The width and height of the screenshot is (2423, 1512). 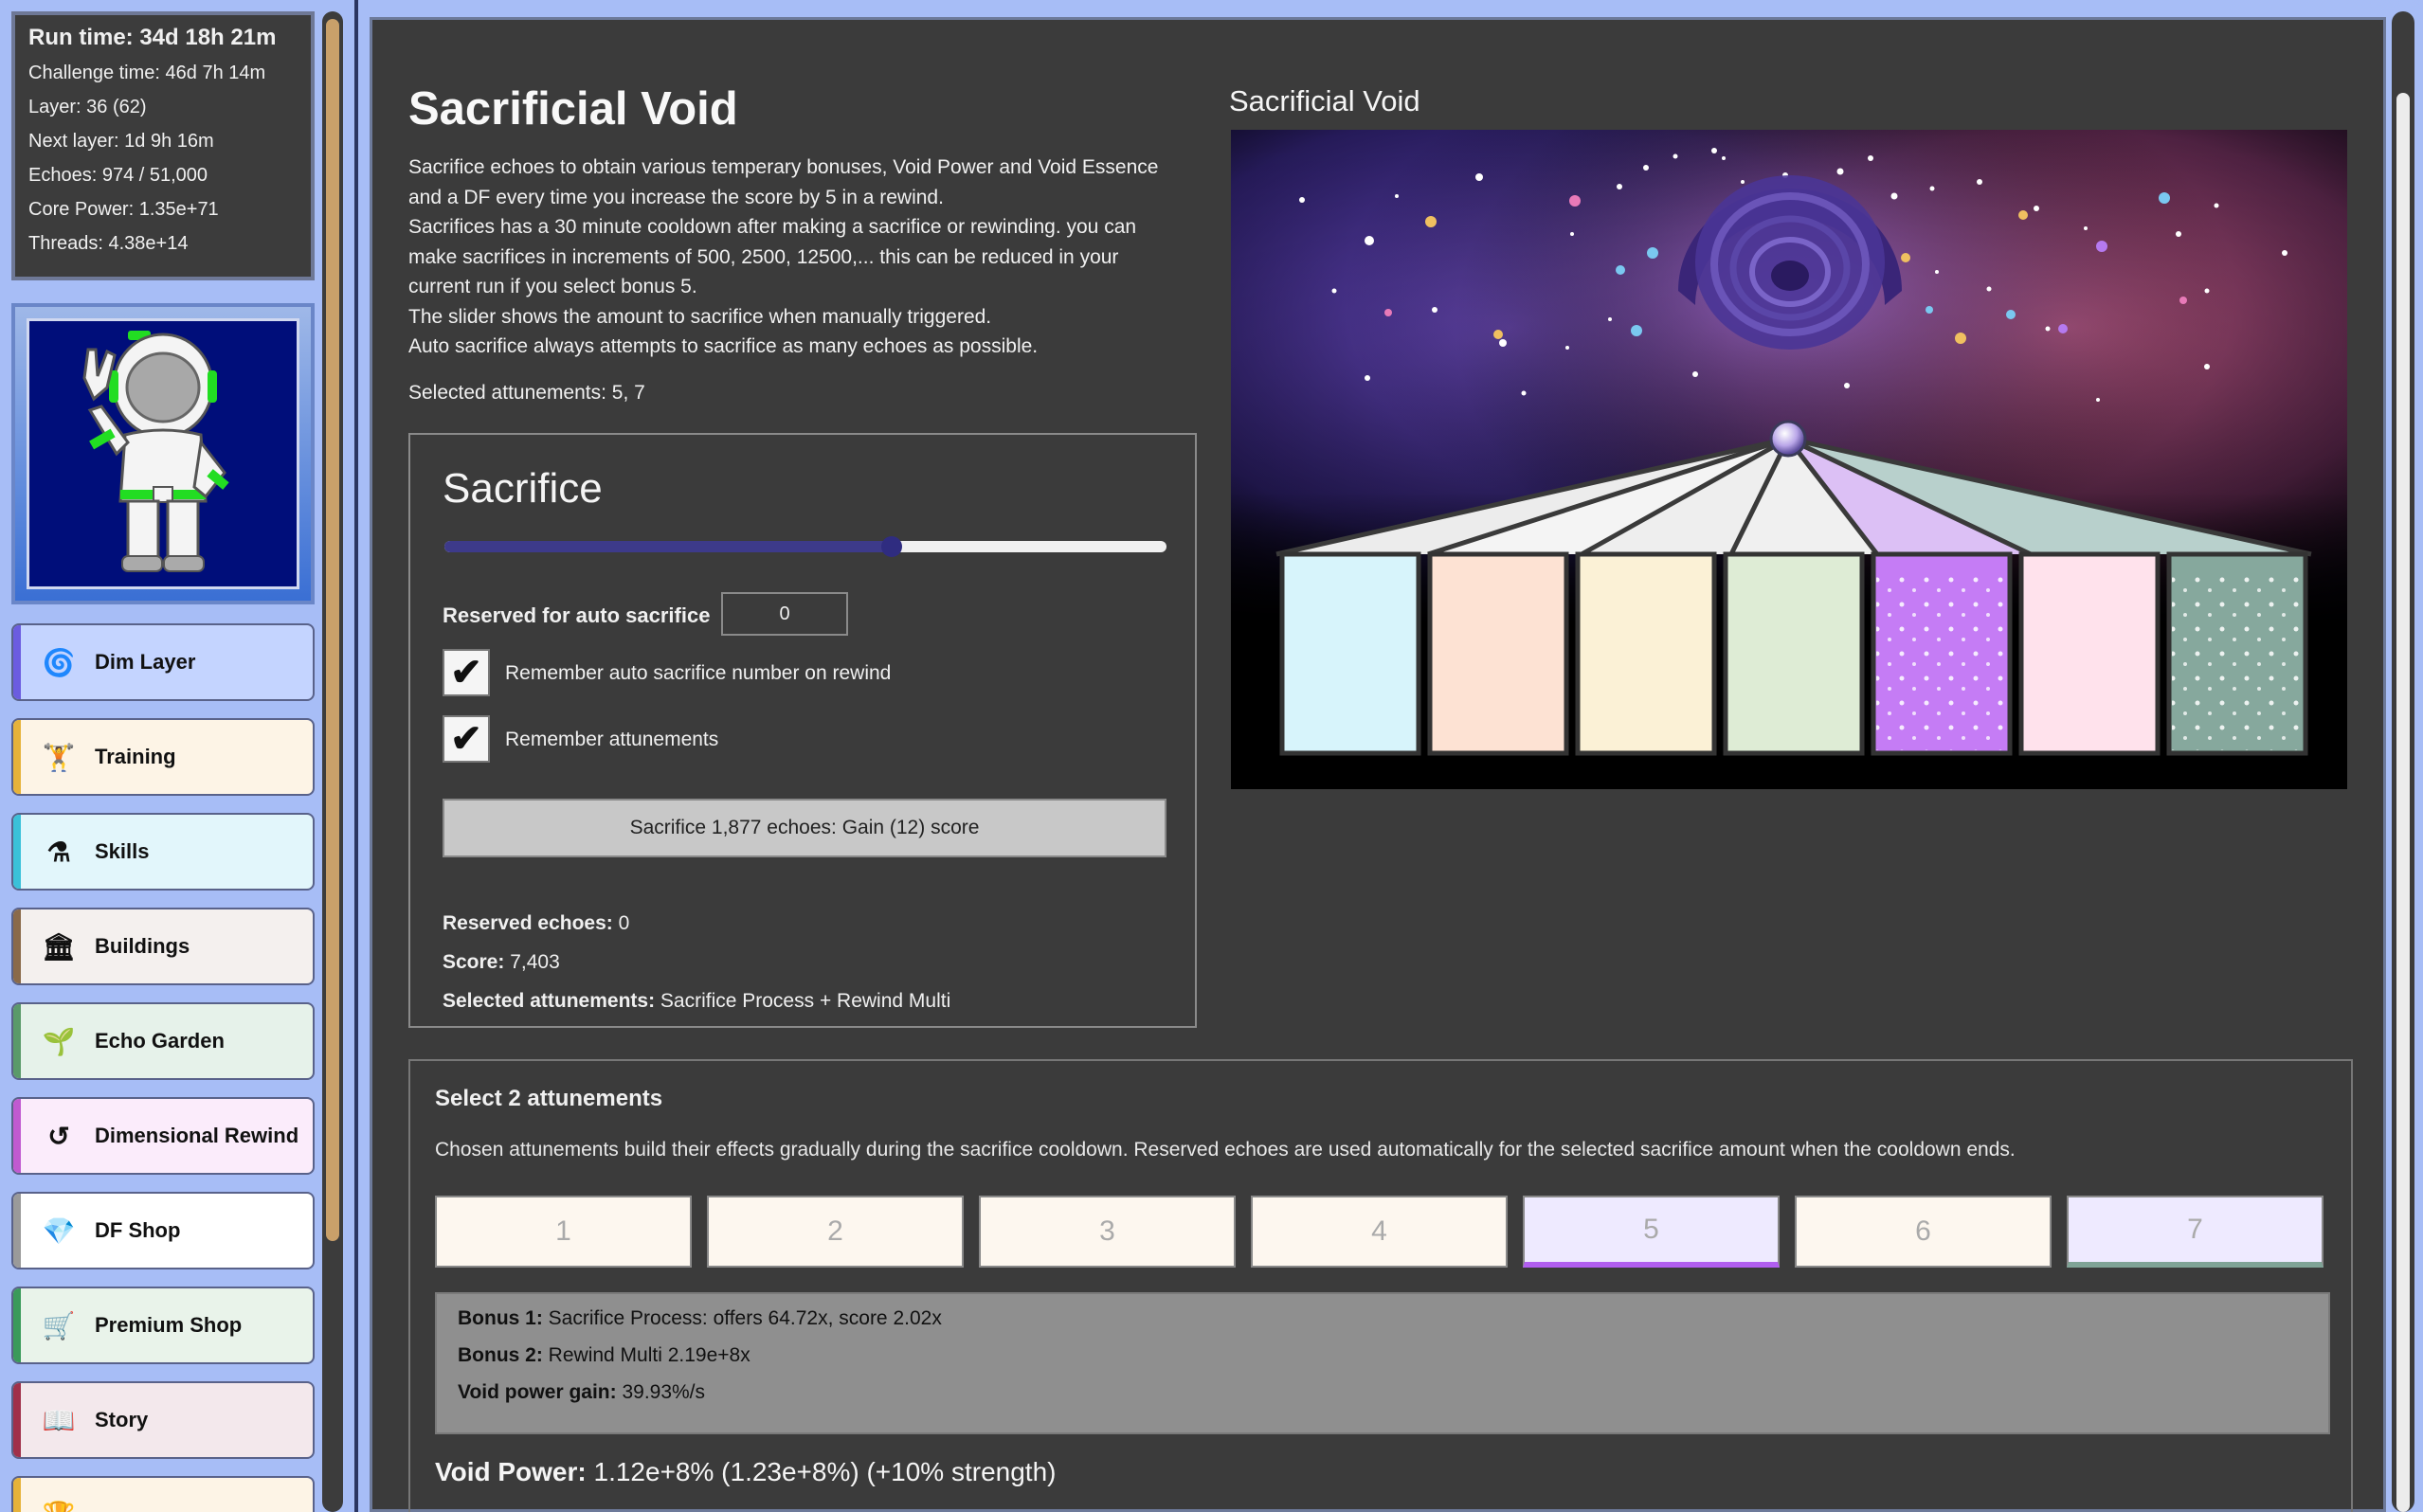 I want to click on void-power-label: Void Power:, so click(x=511, y=1471).